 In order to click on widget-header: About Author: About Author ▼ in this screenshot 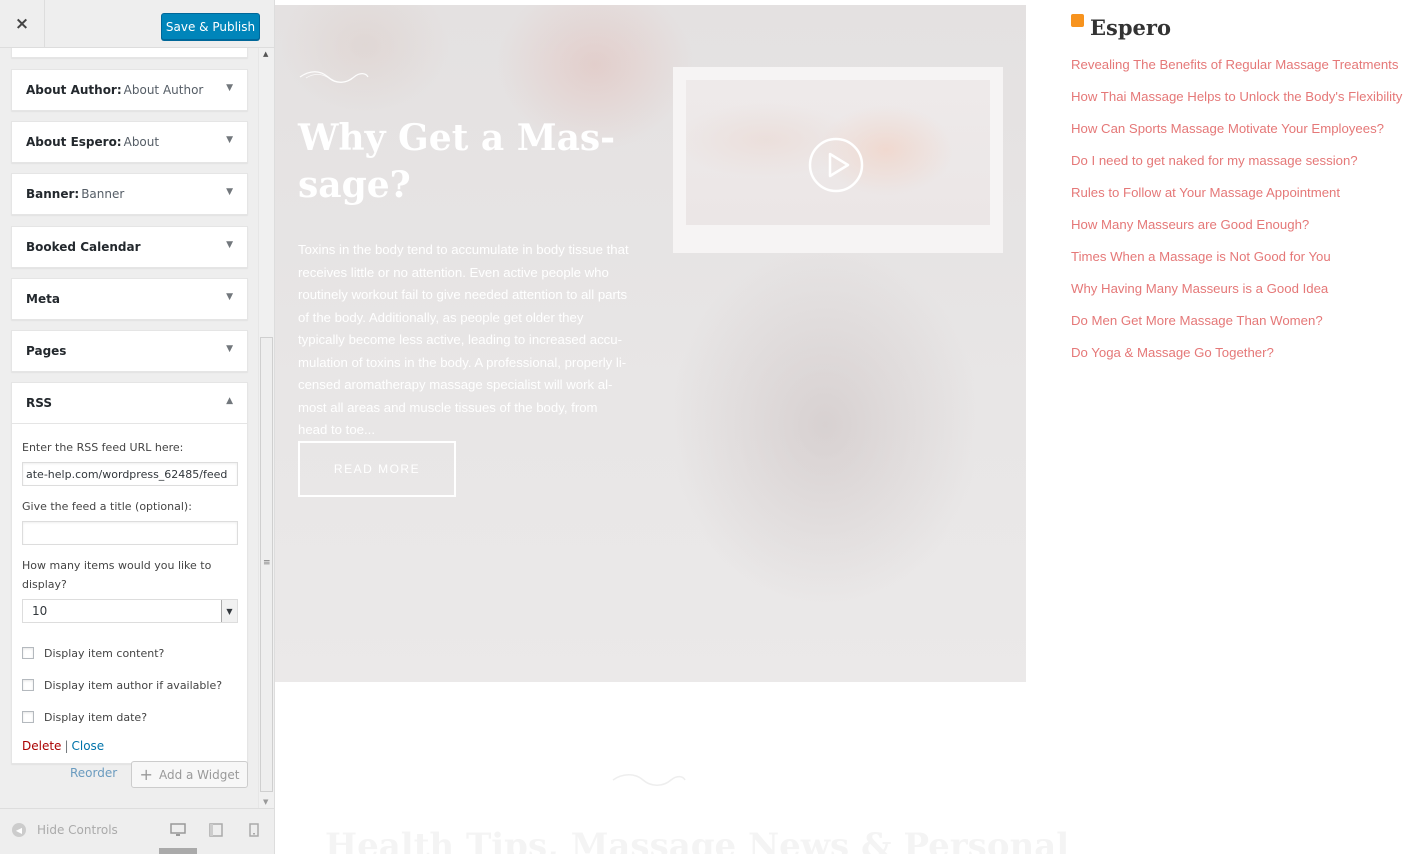, I will do `click(129, 90)`.